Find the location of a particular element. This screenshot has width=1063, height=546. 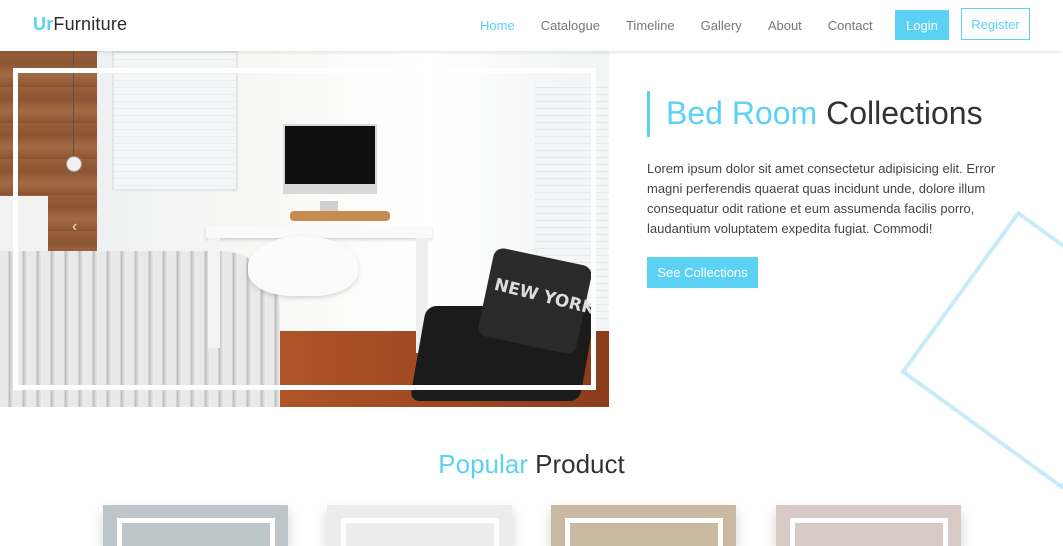

section-title-rest: Product is located at coordinates (580, 464).